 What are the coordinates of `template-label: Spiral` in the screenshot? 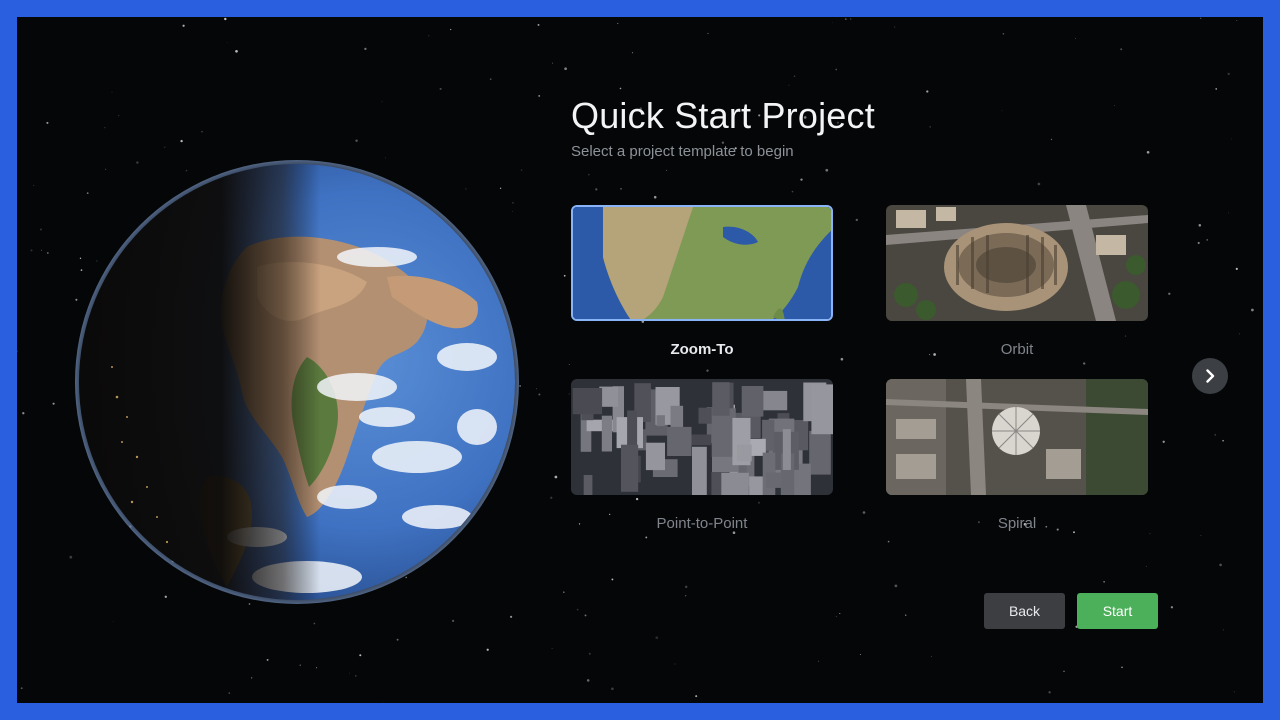 It's located at (1017, 523).